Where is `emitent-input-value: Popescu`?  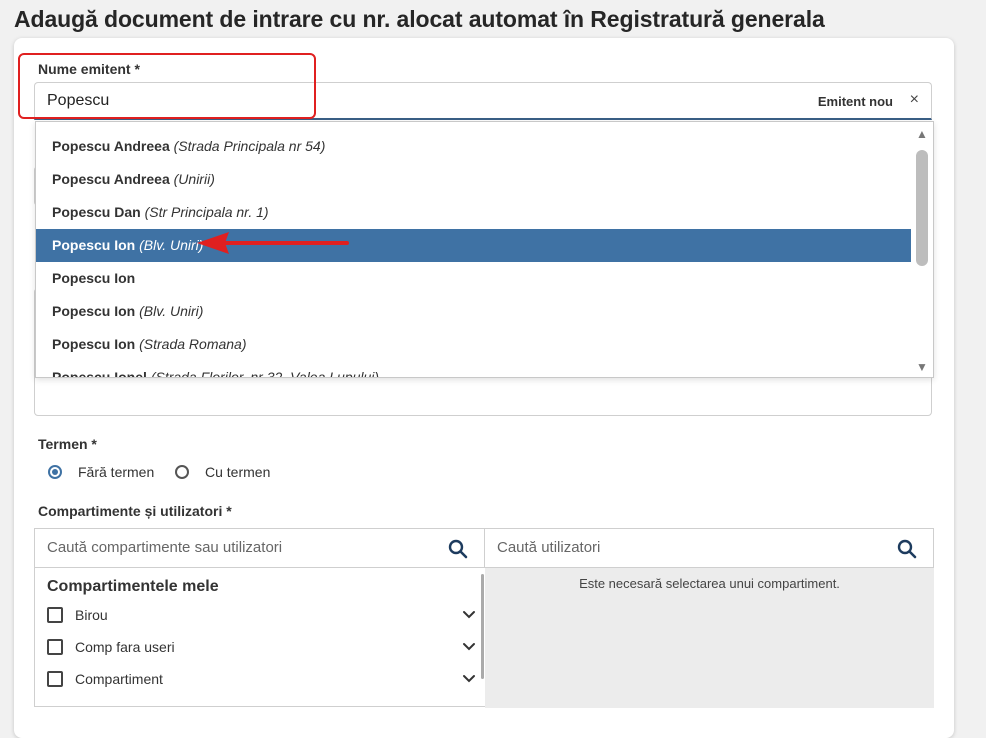
emitent-input-value: Popescu is located at coordinates (78, 101).